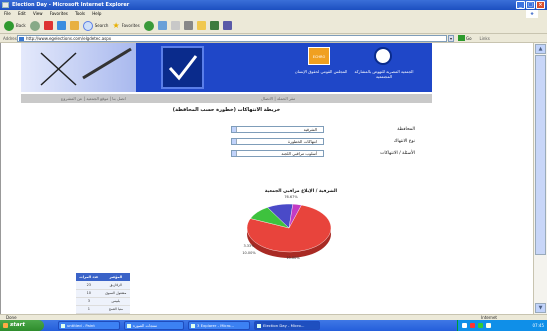 The width and height of the screenshot is (547, 331). Describe the element at coordinates (226, 110) in the screenshot. I see `page-title: خريطة الانتهاكات (خطورة حسب المحافظة)` at that location.